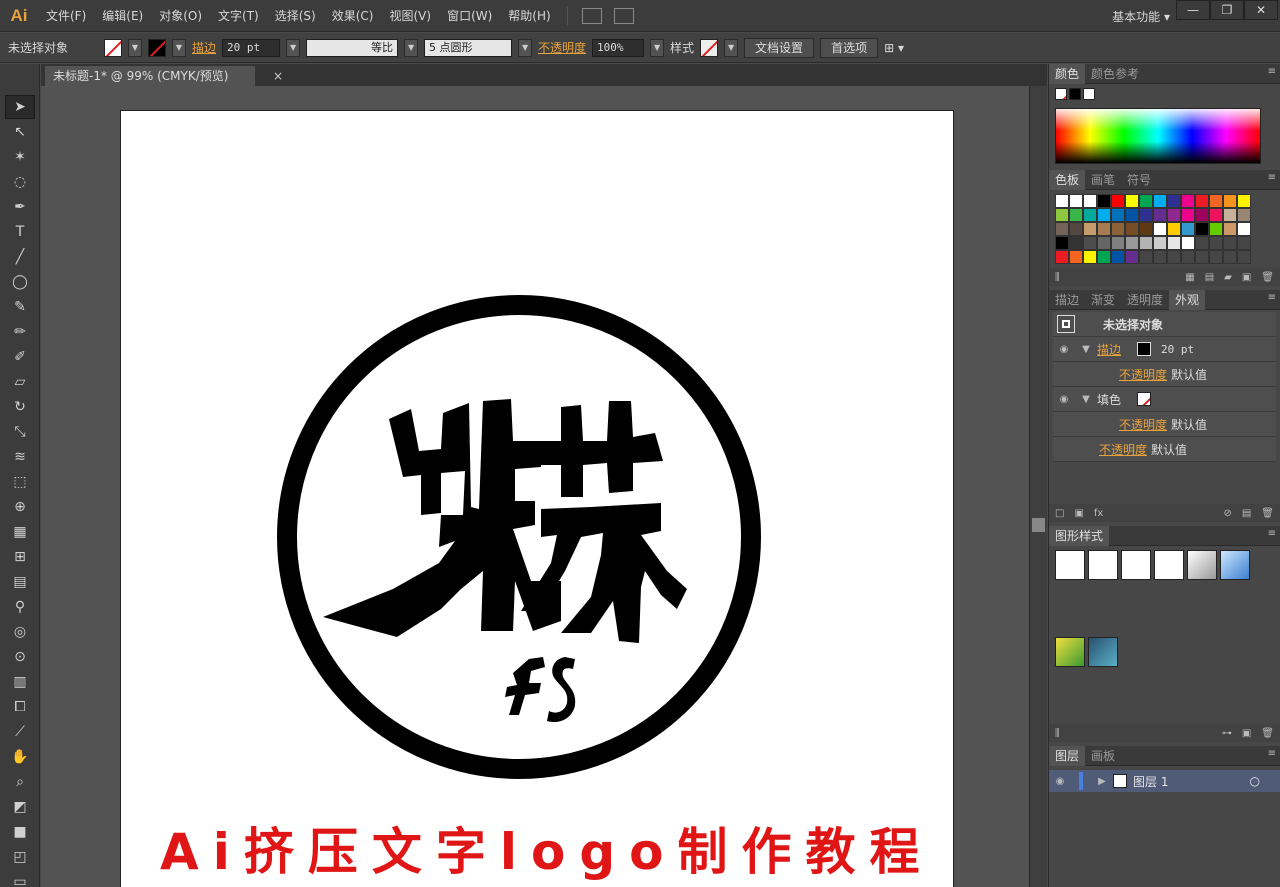 The height and width of the screenshot is (887, 1280). What do you see at coordinates (204, 47) in the screenshot?
I see `stroke-label: 描边` at bounding box center [204, 47].